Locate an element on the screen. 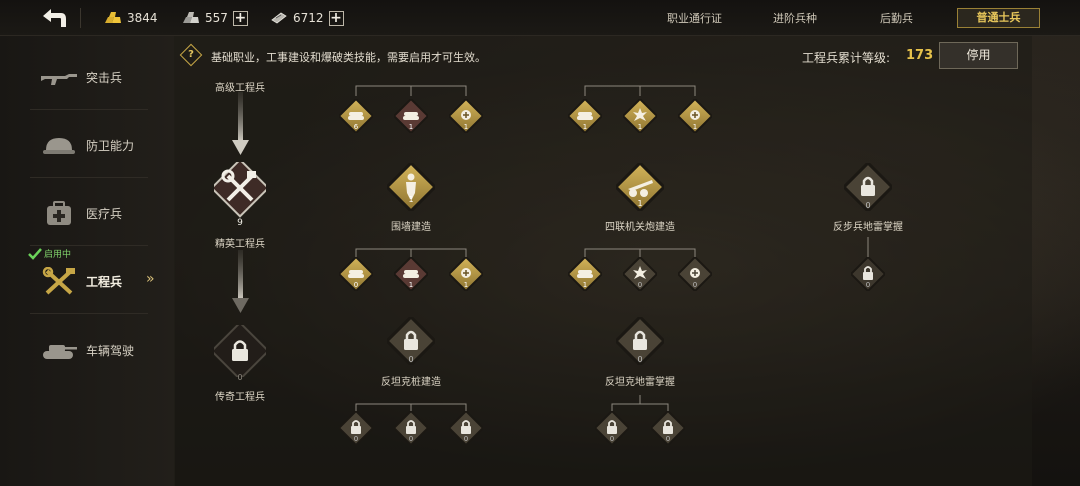 The height and width of the screenshot is (486, 1080). skill-node-wall-build: 1 is located at coordinates (411, 187).